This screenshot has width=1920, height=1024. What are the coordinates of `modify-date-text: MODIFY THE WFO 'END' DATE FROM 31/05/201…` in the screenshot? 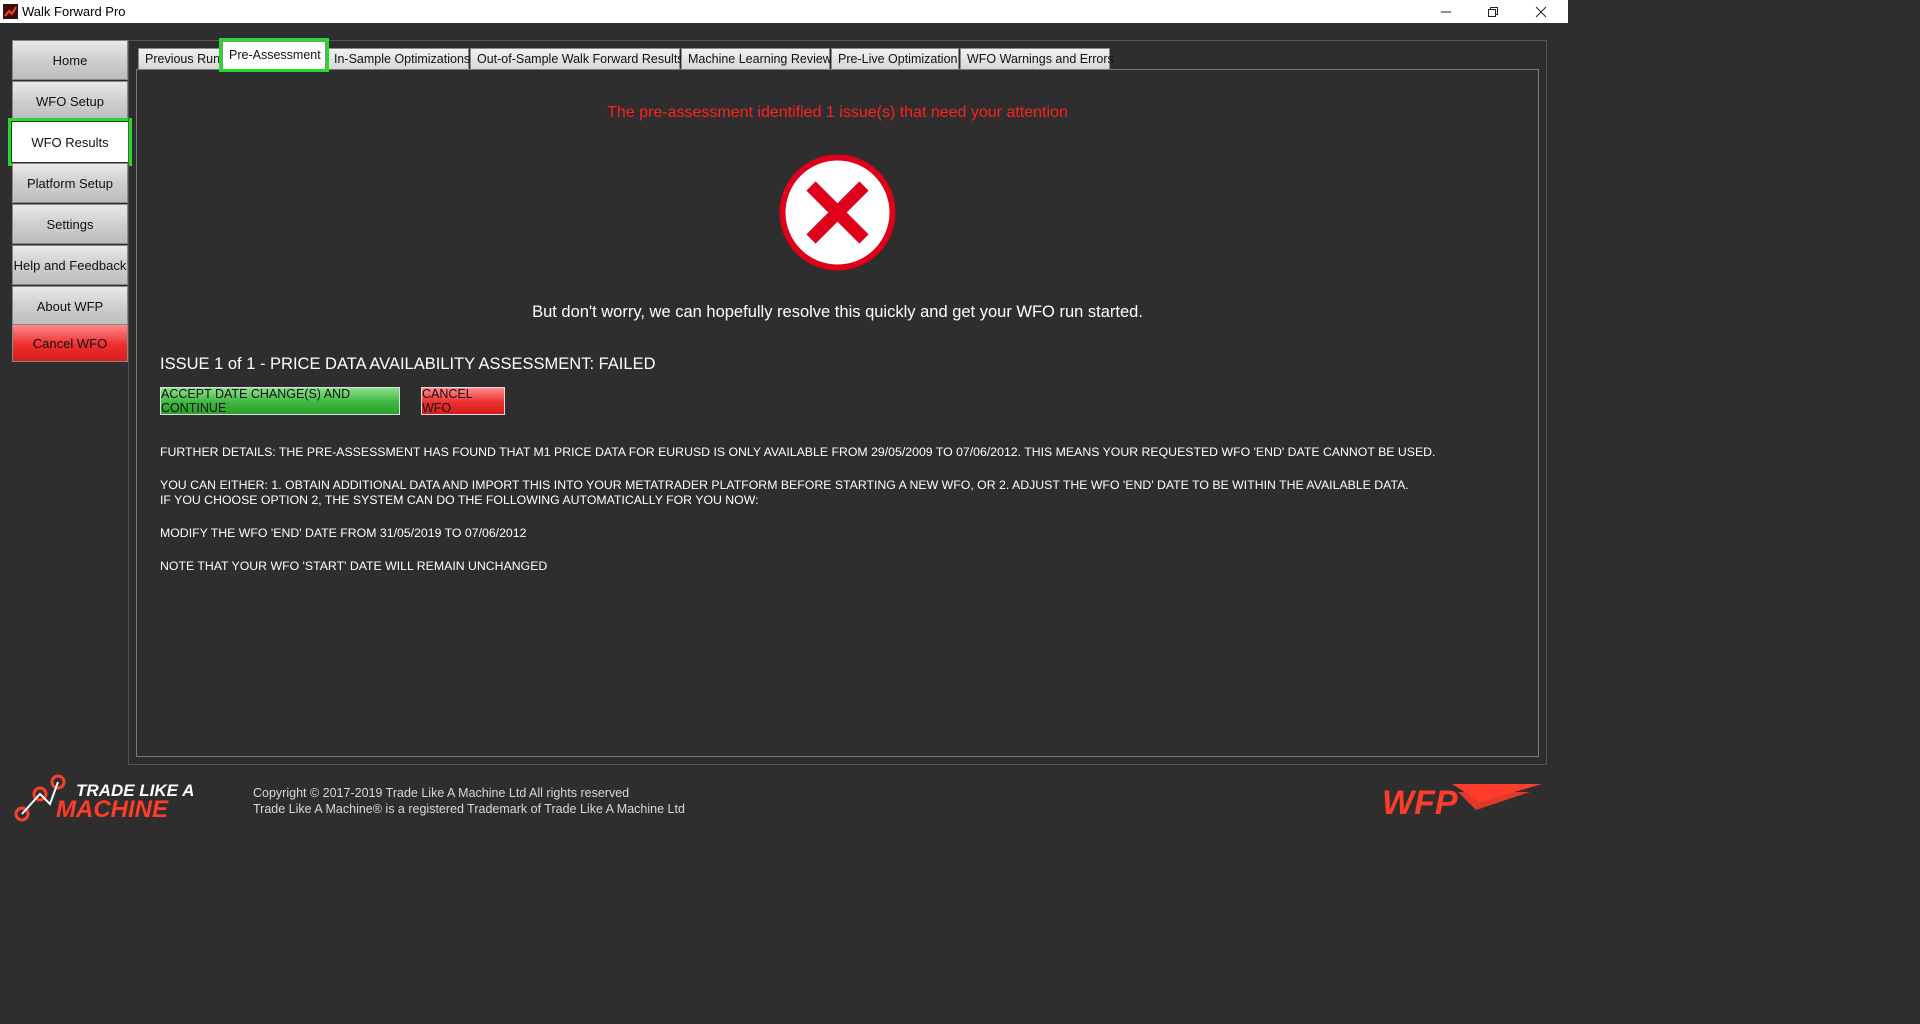 It's located at (343, 533).